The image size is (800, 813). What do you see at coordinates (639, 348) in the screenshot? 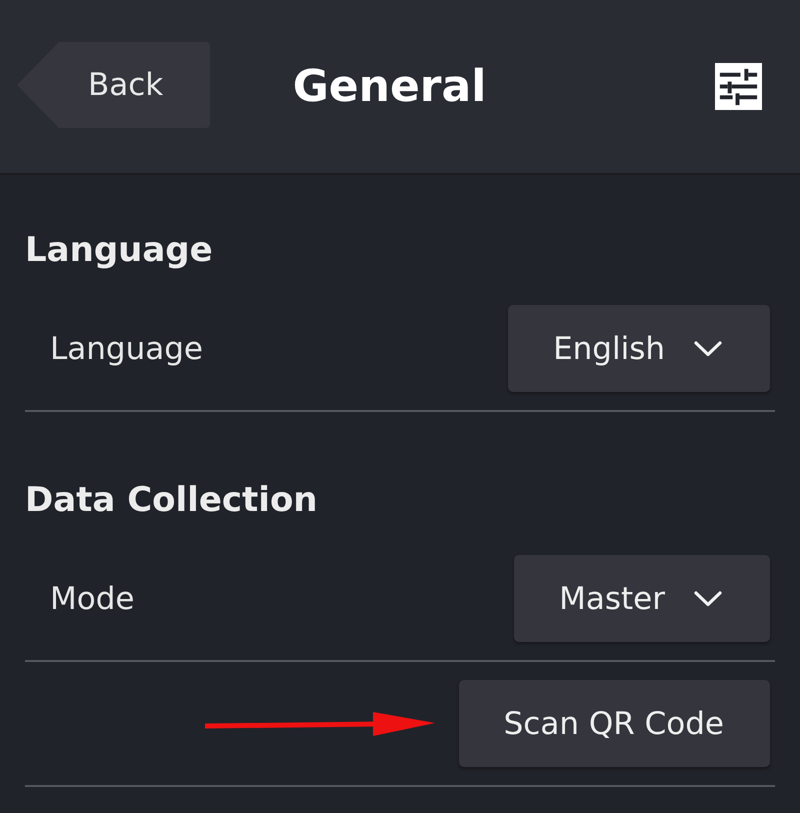
I see `value-dropdown: English` at bounding box center [639, 348].